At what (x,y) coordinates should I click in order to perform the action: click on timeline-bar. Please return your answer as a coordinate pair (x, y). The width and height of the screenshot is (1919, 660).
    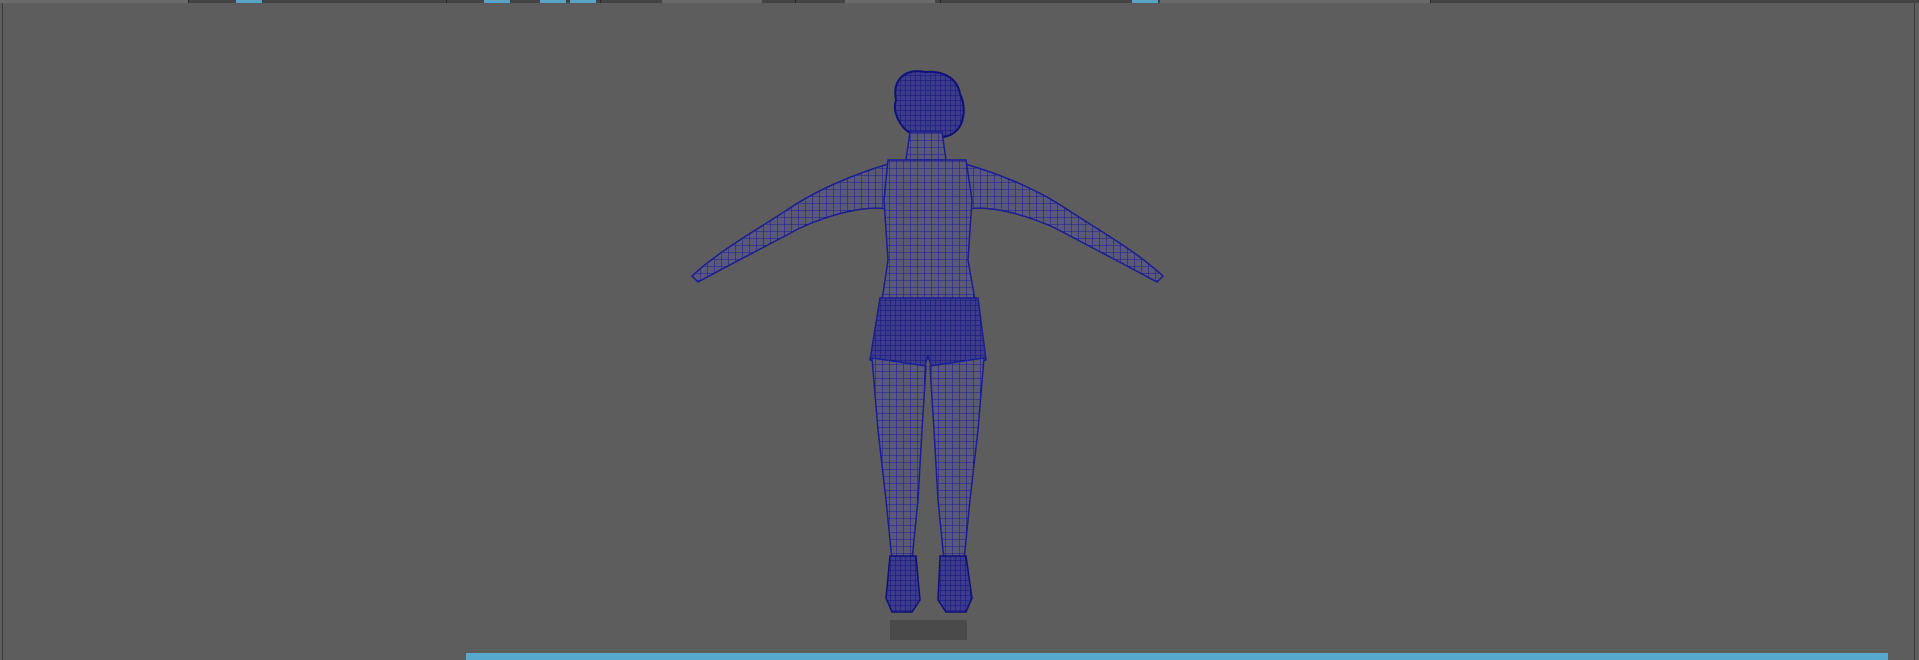
    Looking at the image, I should click on (1177, 656).